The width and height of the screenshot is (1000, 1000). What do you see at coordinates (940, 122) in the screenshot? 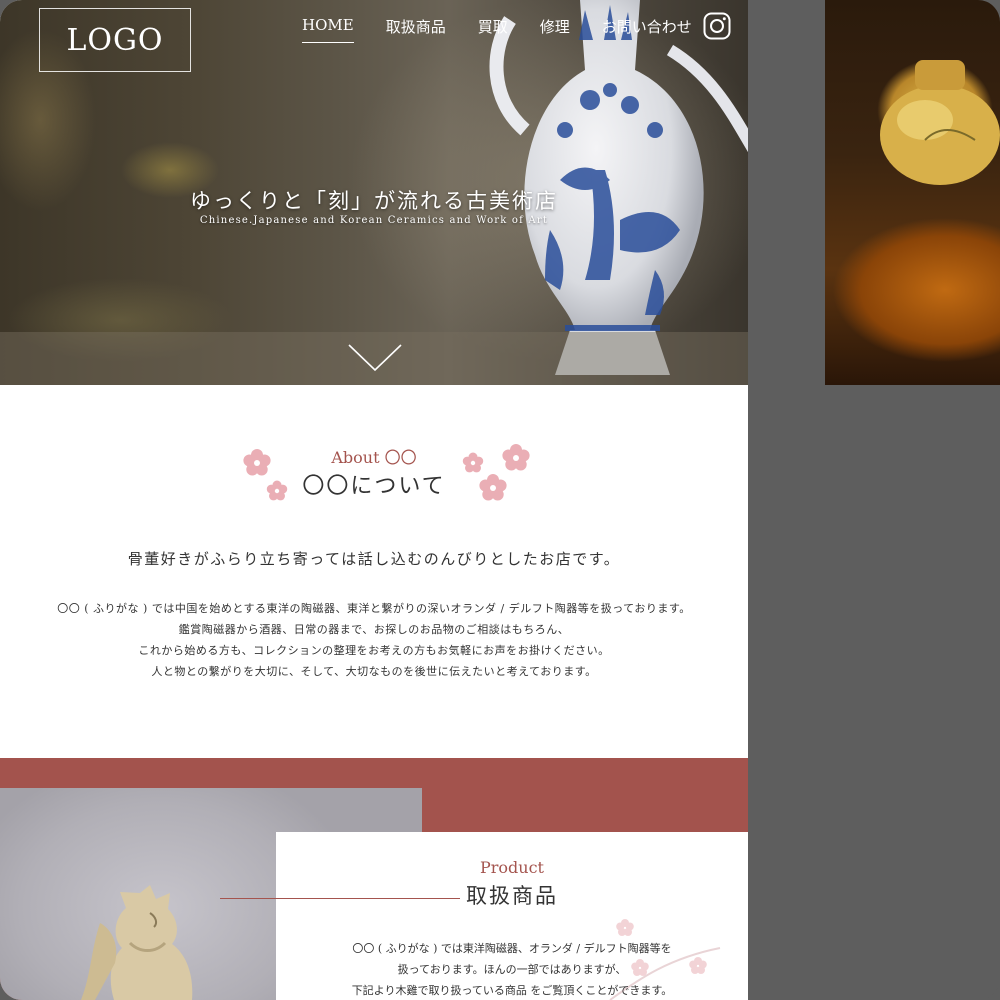
I see `ceramic-jar-image` at bounding box center [940, 122].